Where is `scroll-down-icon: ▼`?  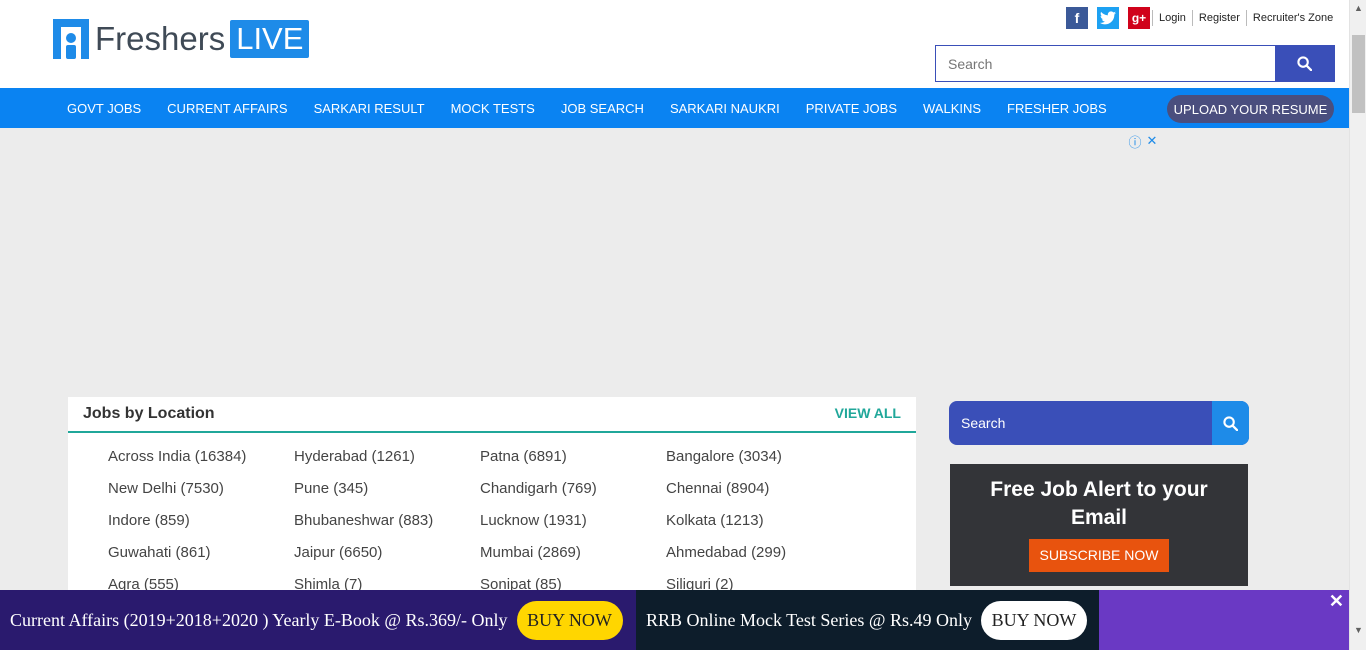 scroll-down-icon: ▼ is located at coordinates (1358, 630).